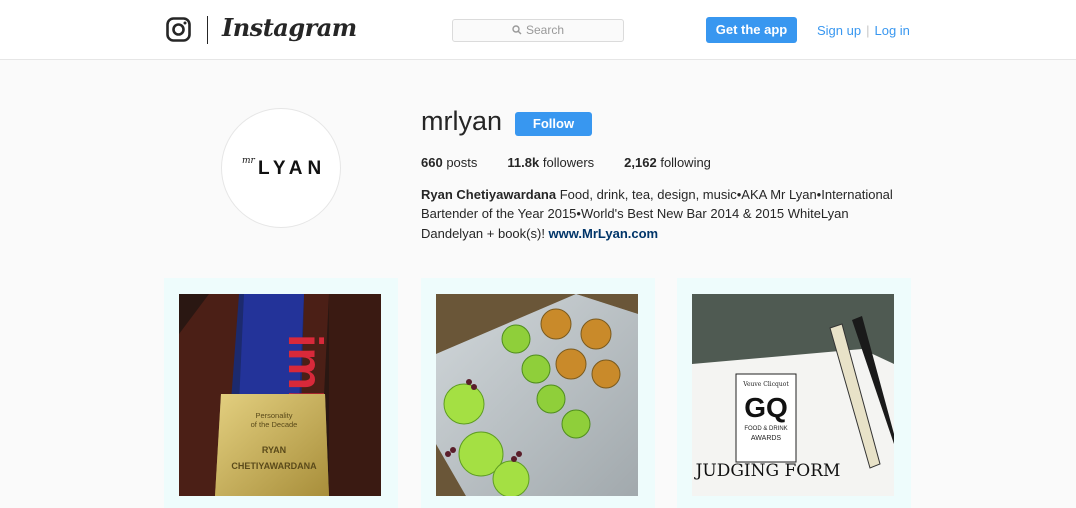 The height and width of the screenshot is (508, 1076). I want to click on instagram-wordmark: Instagram, so click(289, 27).